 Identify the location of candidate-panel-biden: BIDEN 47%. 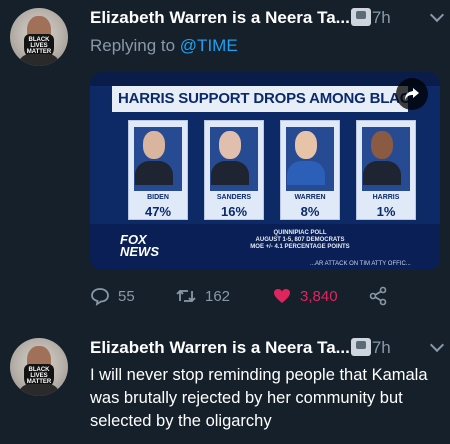
(158, 170).